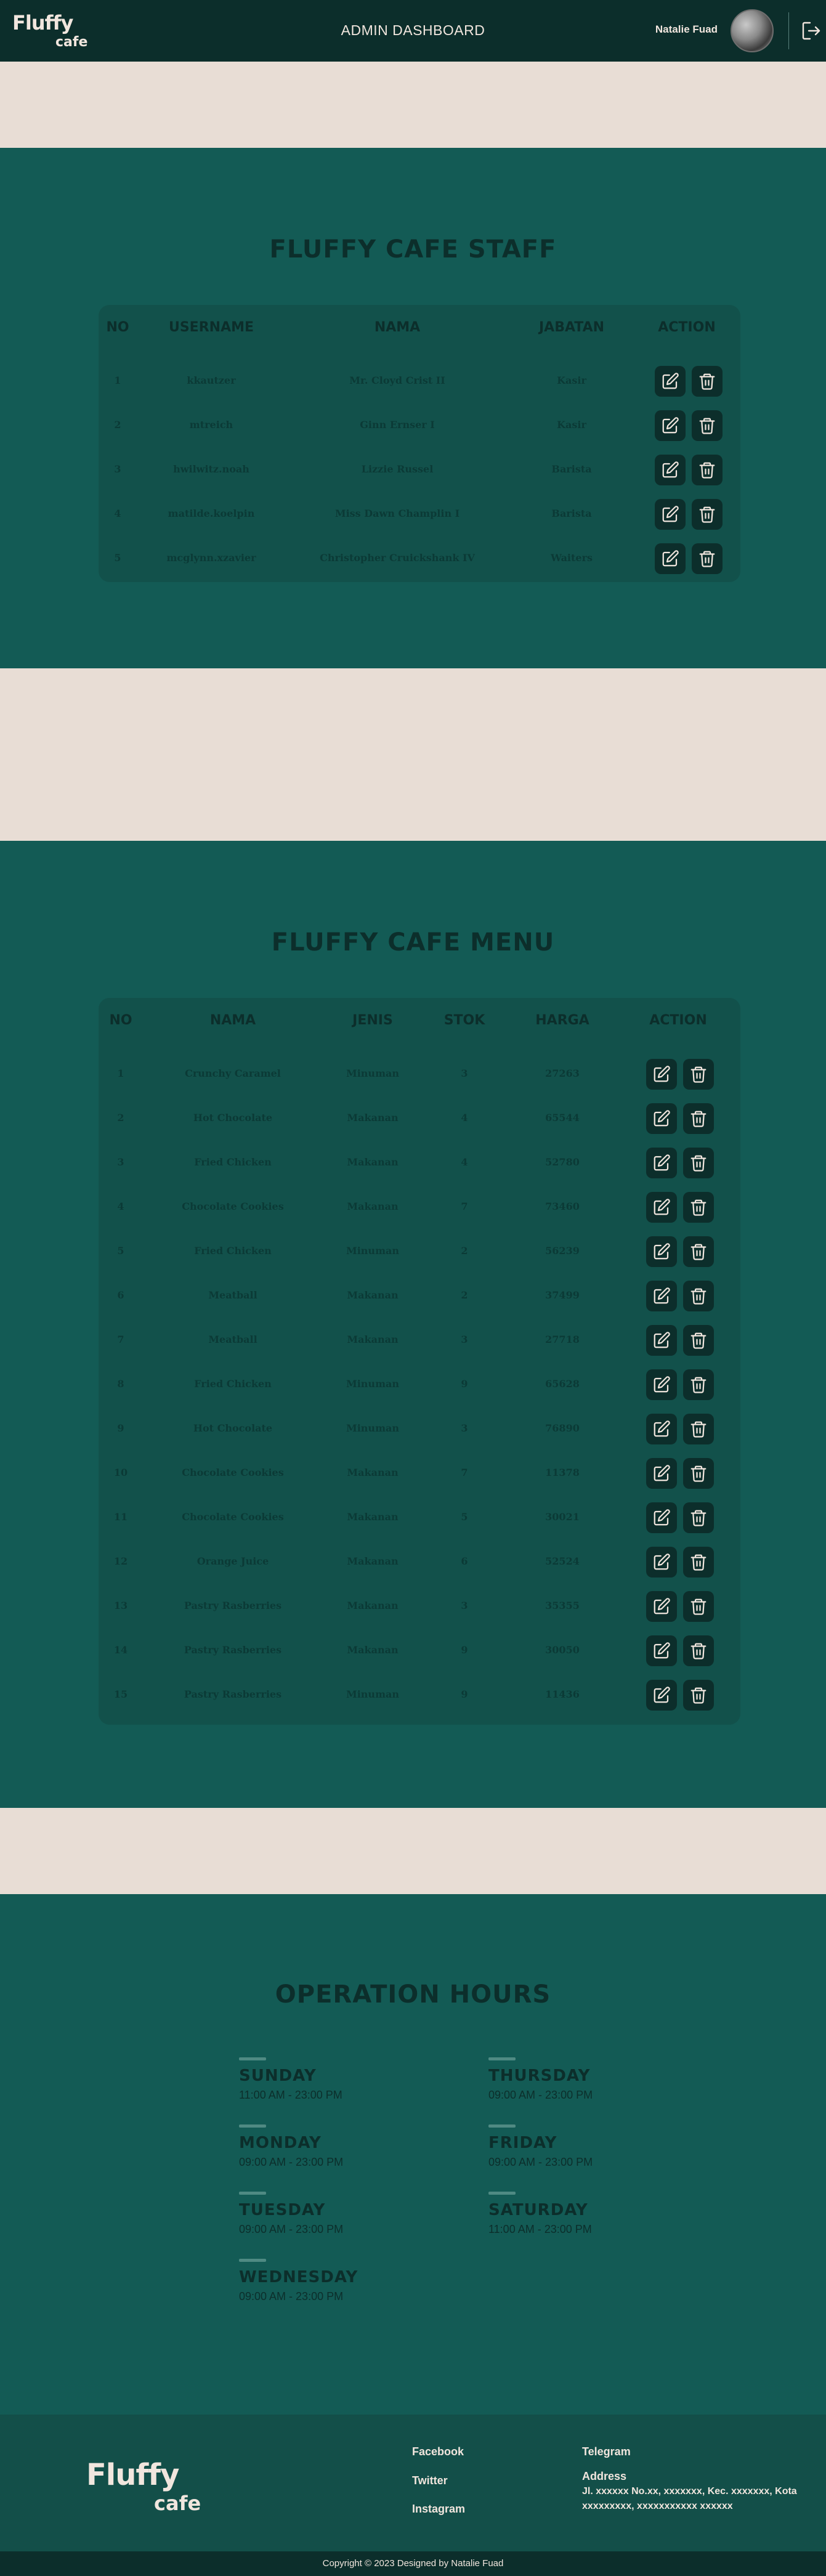  Describe the element at coordinates (233, 1605) in the screenshot. I see `cell-nama: Pastry Rasberries` at that location.